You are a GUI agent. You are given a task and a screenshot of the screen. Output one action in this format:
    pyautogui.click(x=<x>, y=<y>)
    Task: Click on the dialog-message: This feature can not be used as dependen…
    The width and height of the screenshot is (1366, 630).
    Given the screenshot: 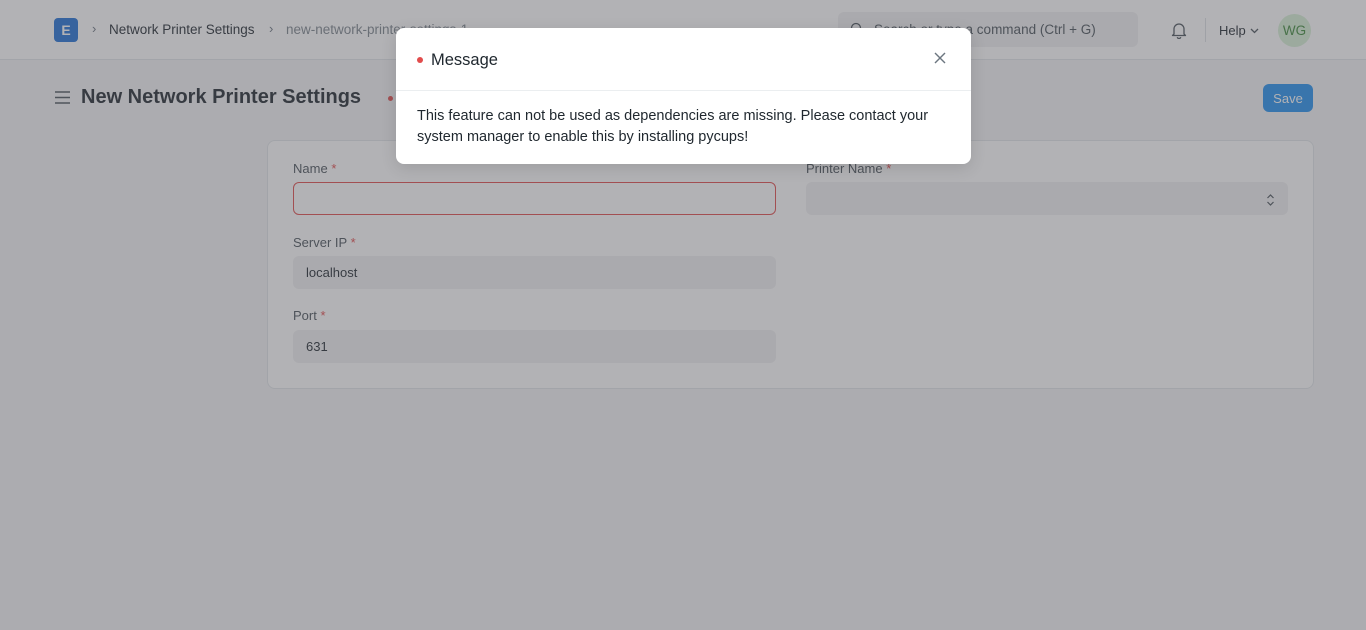 What is the action you would take?
    pyautogui.click(x=673, y=126)
    